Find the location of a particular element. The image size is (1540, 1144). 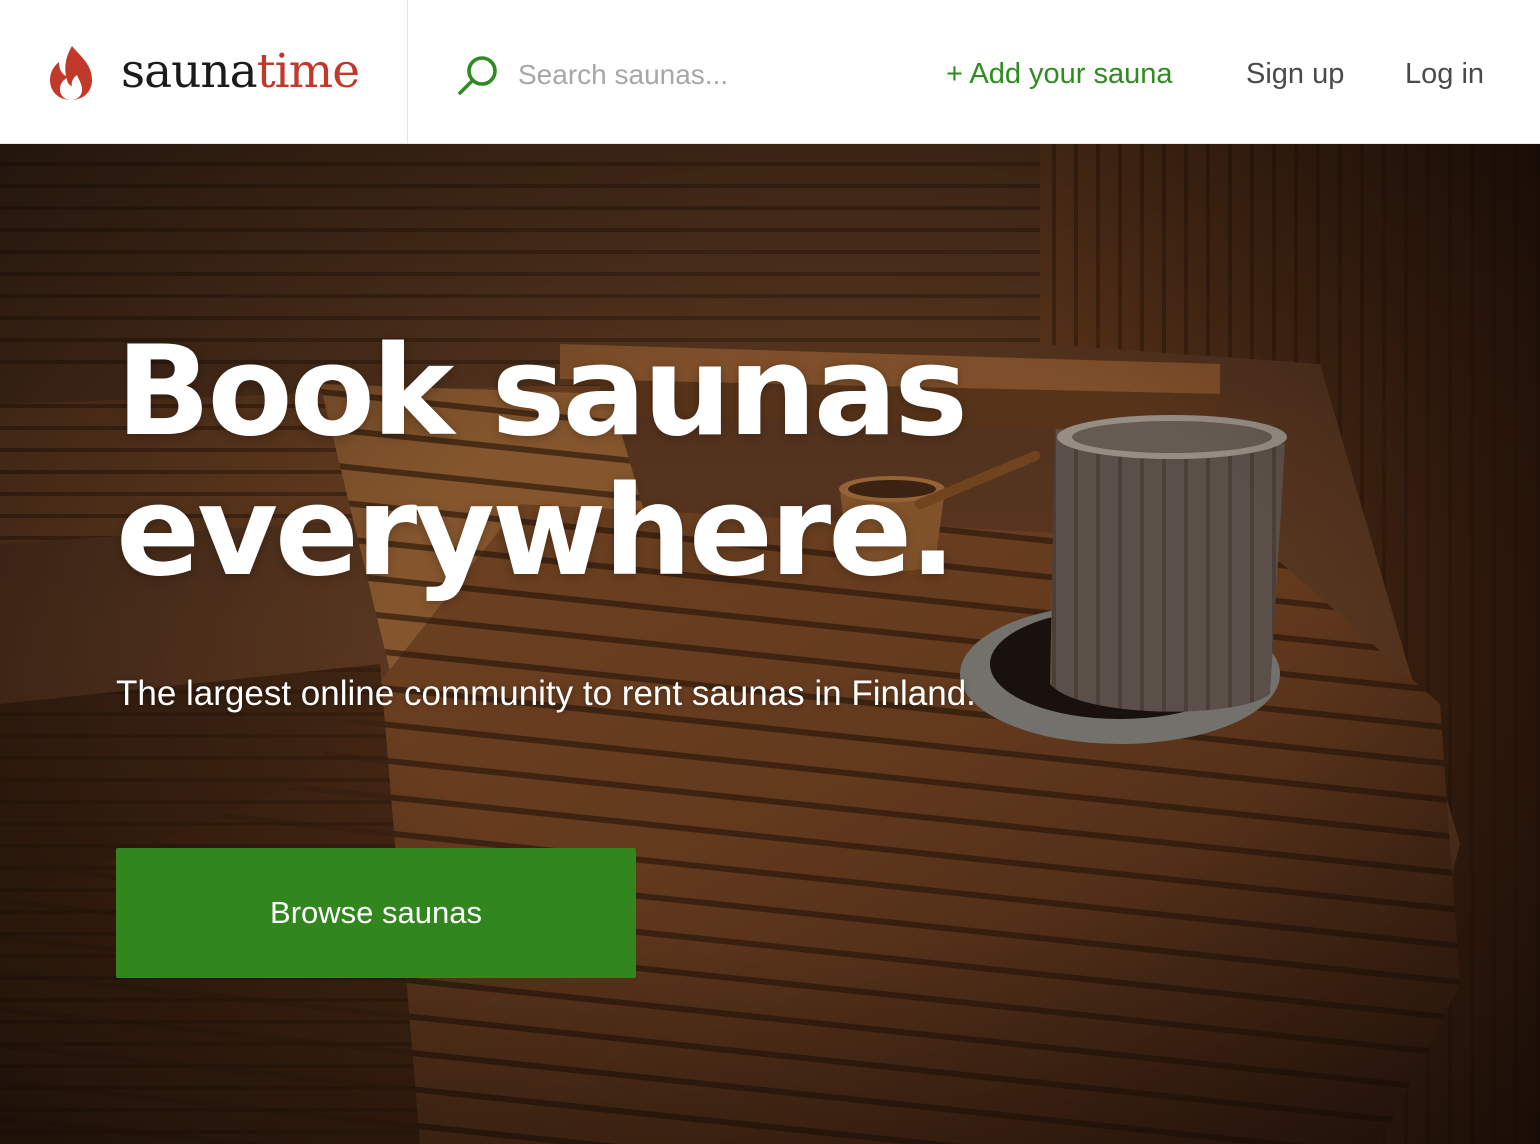

browse-saunas-button: Browse saunas is located at coordinates (376, 913).